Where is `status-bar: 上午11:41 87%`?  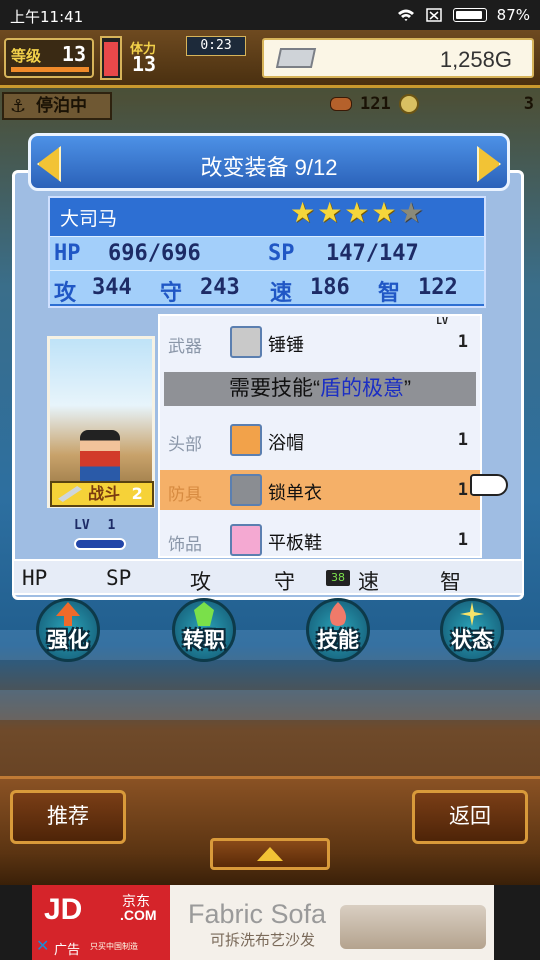 status-bar: 上午11:41 87% is located at coordinates (270, 15).